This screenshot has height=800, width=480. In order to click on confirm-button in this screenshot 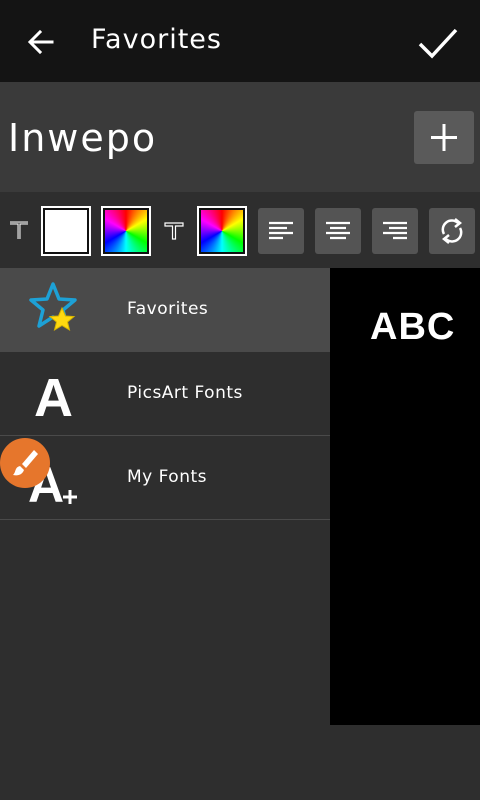, I will do `click(438, 43)`.